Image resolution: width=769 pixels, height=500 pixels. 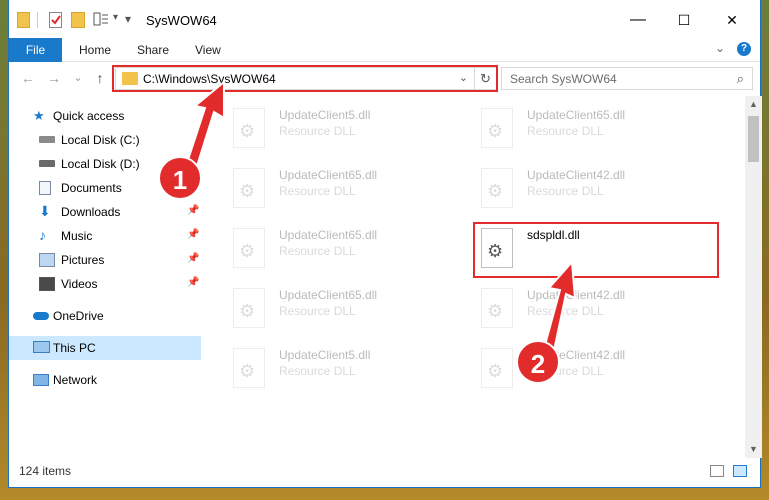 I want to click on step-badge-1: 1, so click(x=180, y=178).